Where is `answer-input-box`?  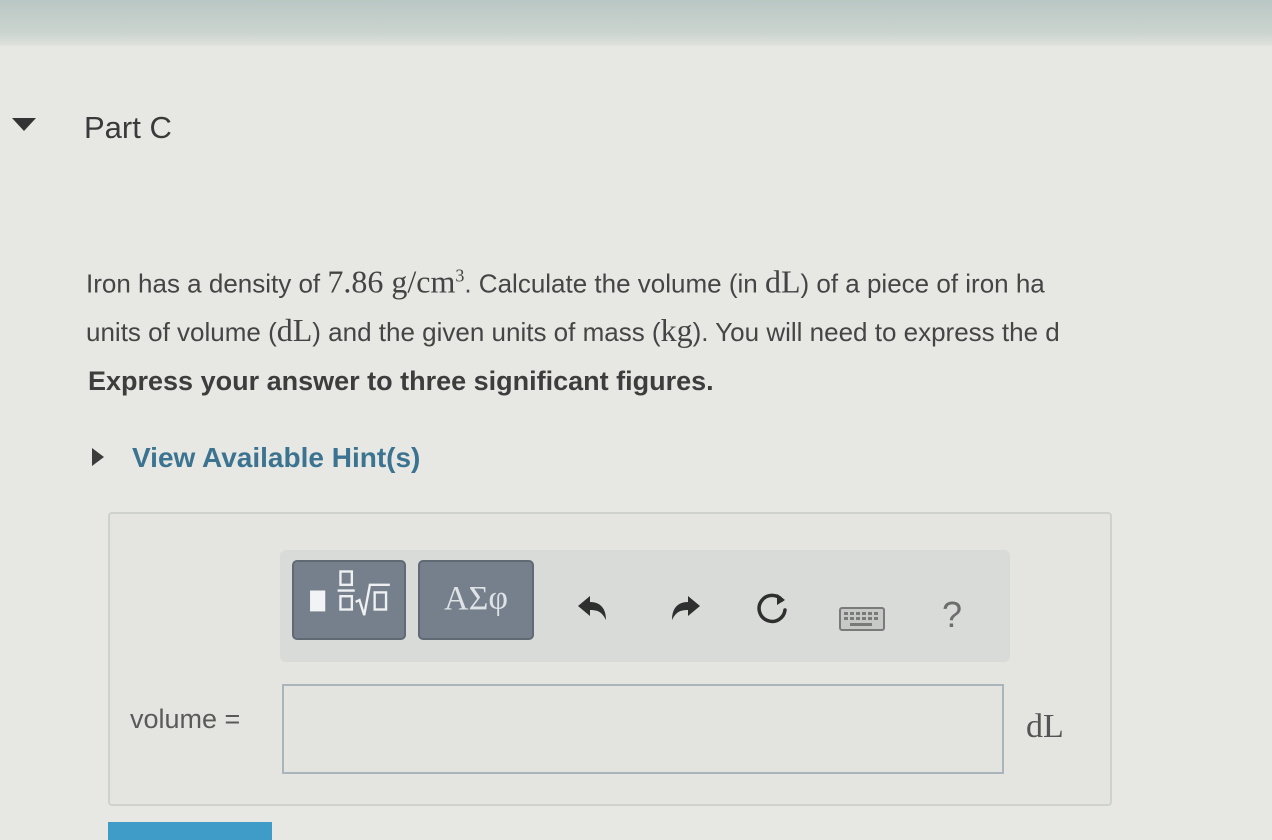 answer-input-box is located at coordinates (643, 729).